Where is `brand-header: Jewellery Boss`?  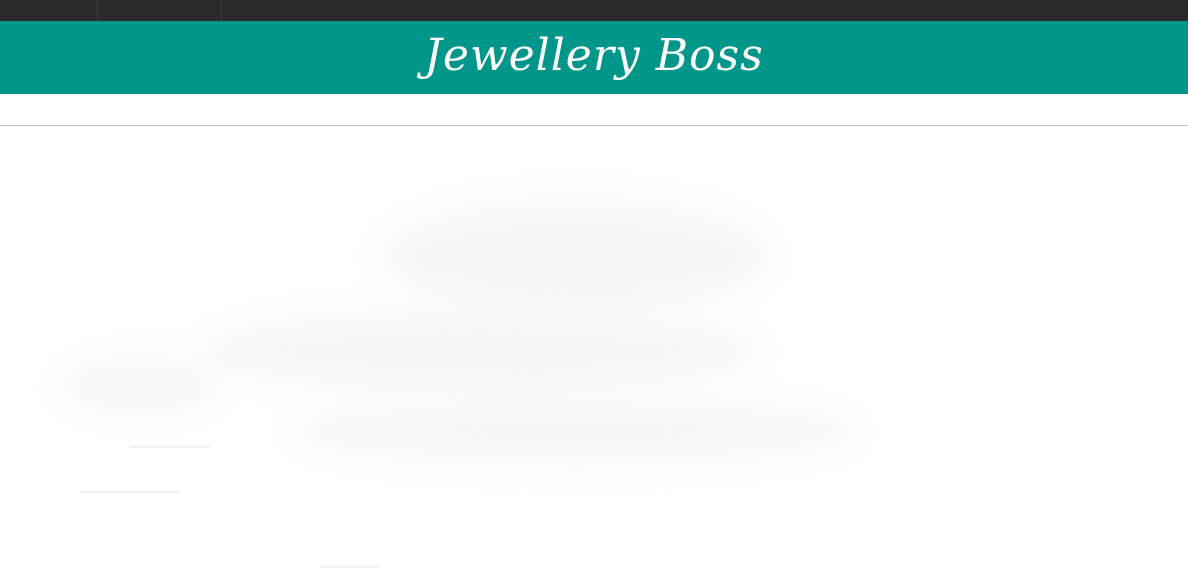
brand-header: Jewellery Boss is located at coordinates (594, 57).